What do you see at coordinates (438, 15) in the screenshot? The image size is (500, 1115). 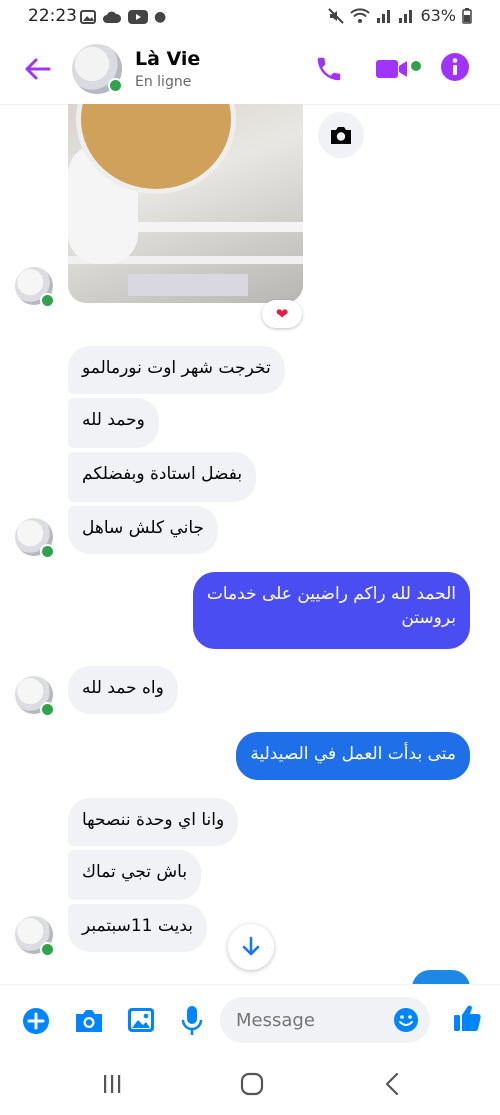 I see `battery-level: 63%` at bounding box center [438, 15].